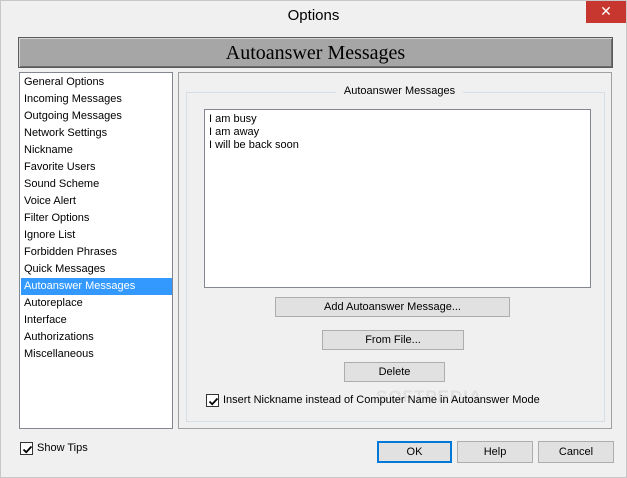 The width and height of the screenshot is (627, 478). I want to click on close-icon: ✕, so click(606, 11).